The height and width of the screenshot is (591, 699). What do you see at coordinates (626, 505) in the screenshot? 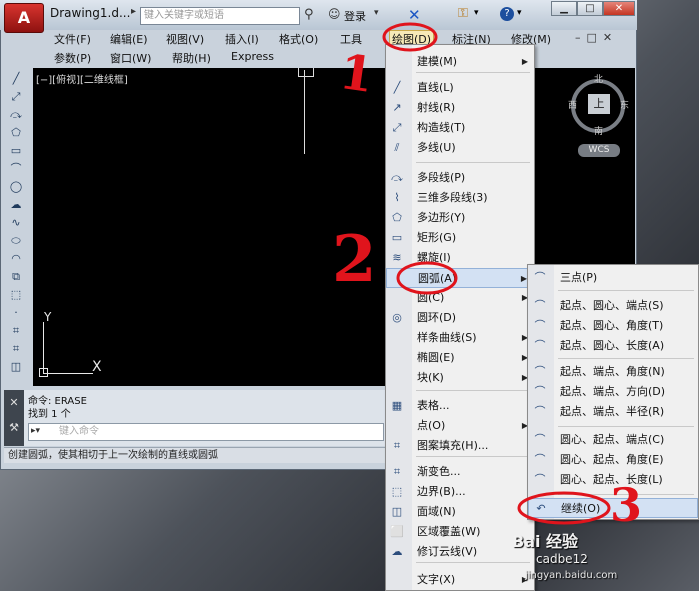
I see `annotation-step-3: 3` at bounding box center [626, 505].